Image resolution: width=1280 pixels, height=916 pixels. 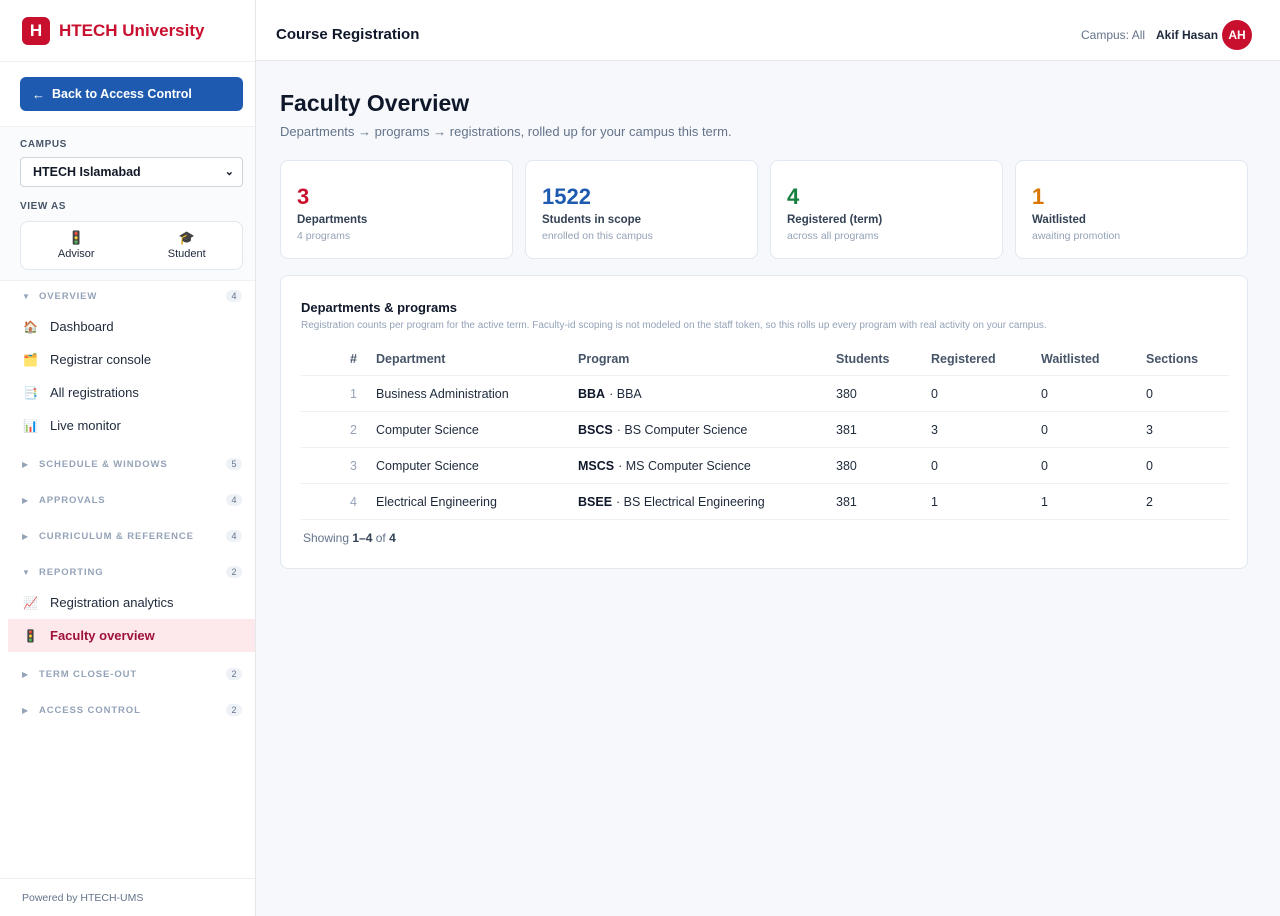 I want to click on user-name: Akif Hasan, so click(x=1187, y=35).